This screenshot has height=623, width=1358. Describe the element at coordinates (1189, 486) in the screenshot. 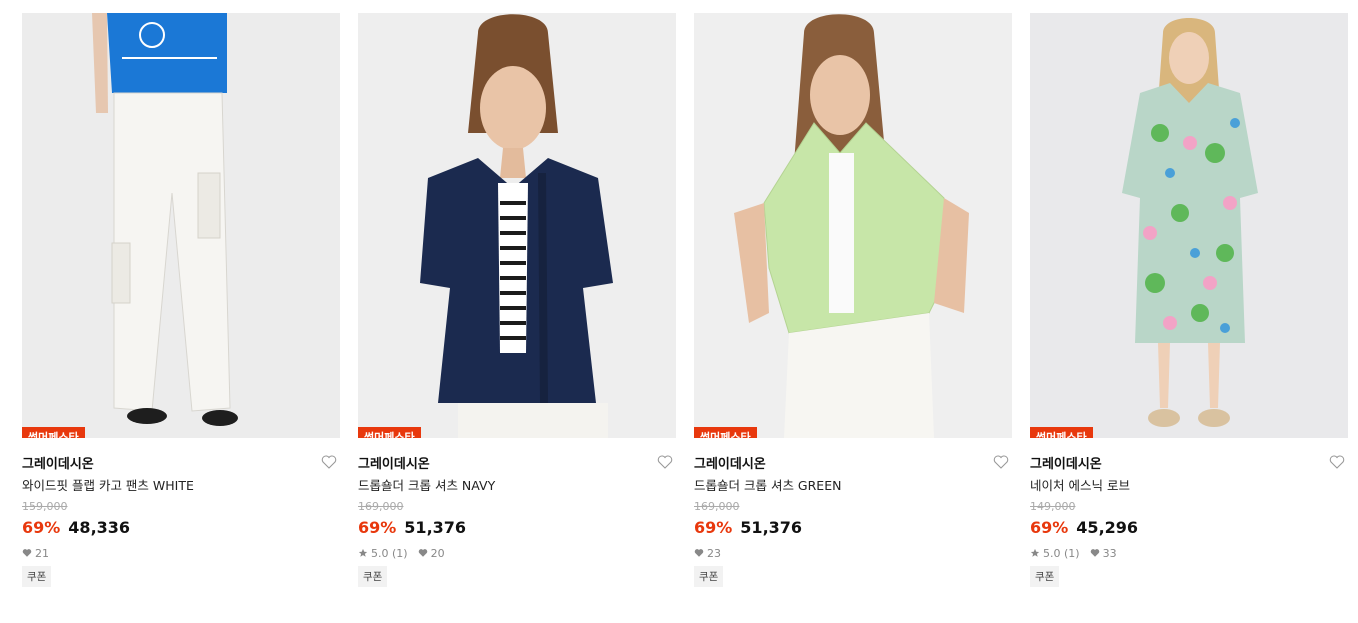

I see `product-name: 네이처 에스닉 로브` at that location.